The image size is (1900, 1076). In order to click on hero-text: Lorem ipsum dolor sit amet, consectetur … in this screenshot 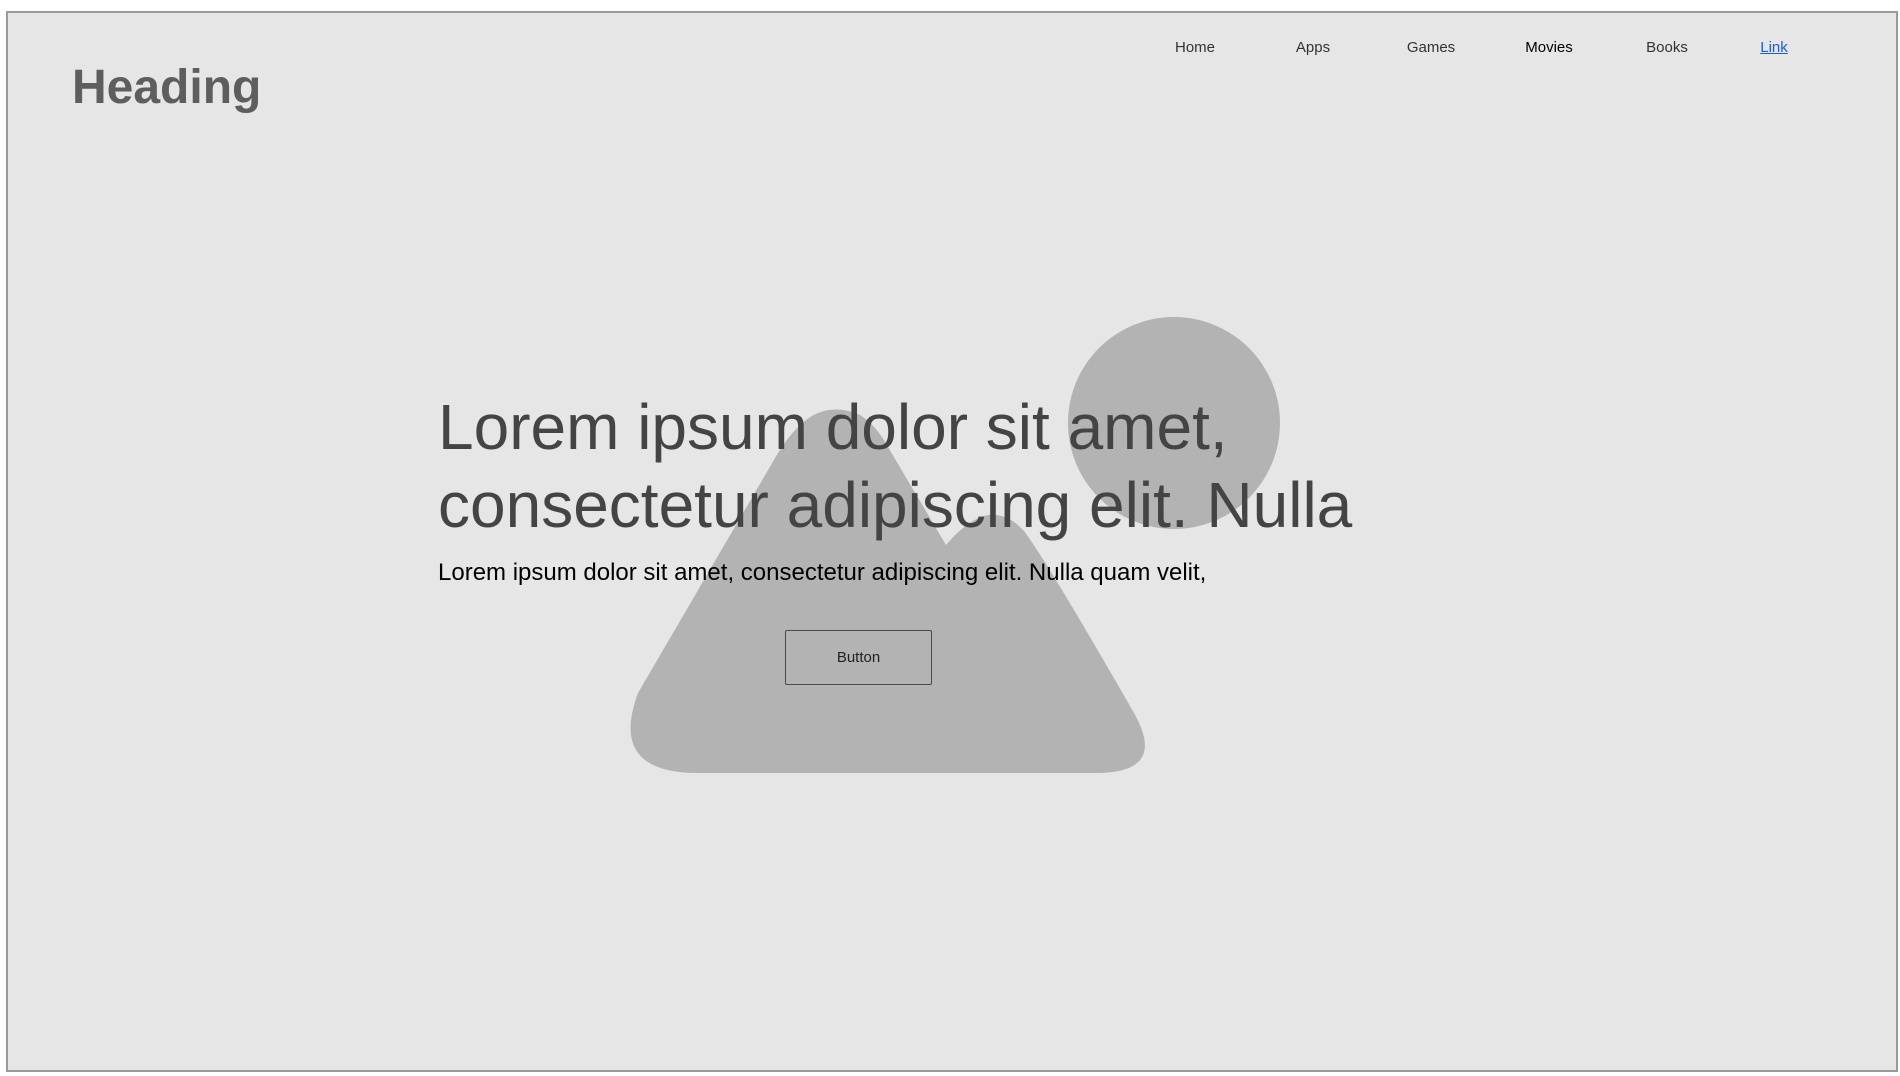, I will do `click(822, 572)`.